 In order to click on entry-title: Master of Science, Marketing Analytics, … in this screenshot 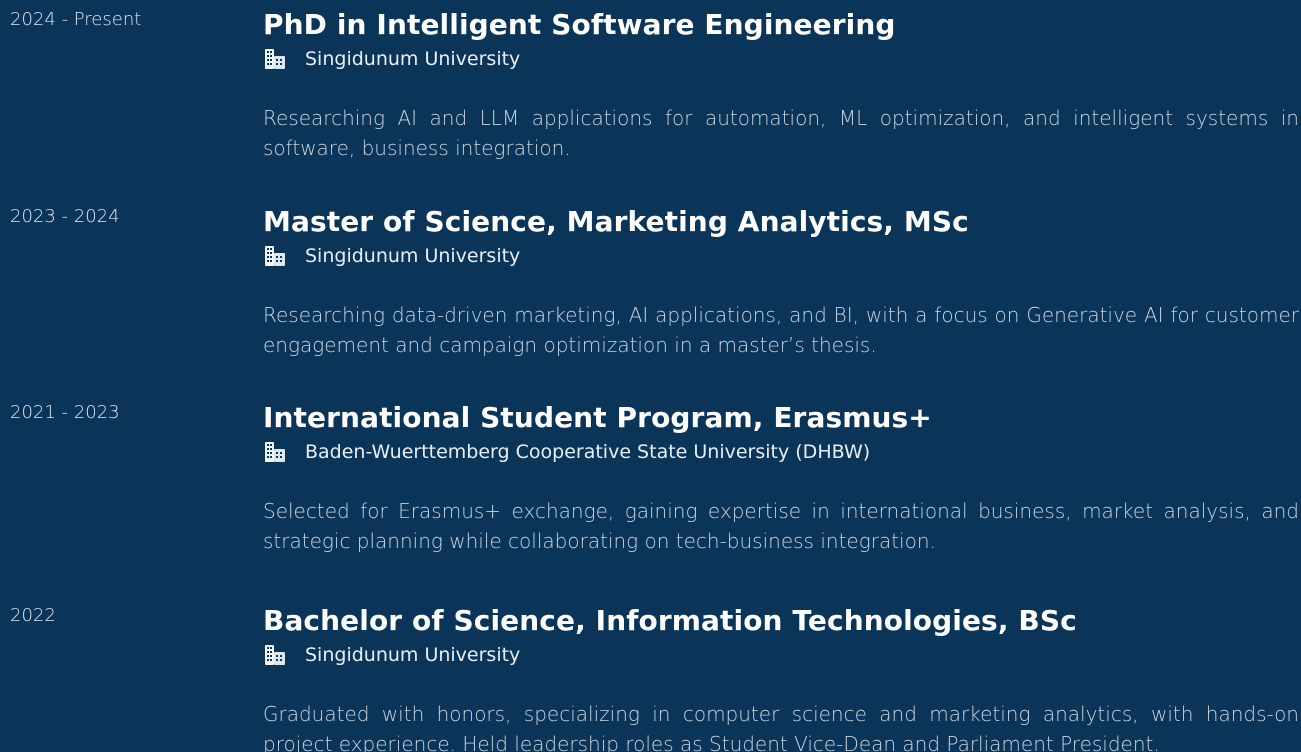, I will do `click(616, 221)`.